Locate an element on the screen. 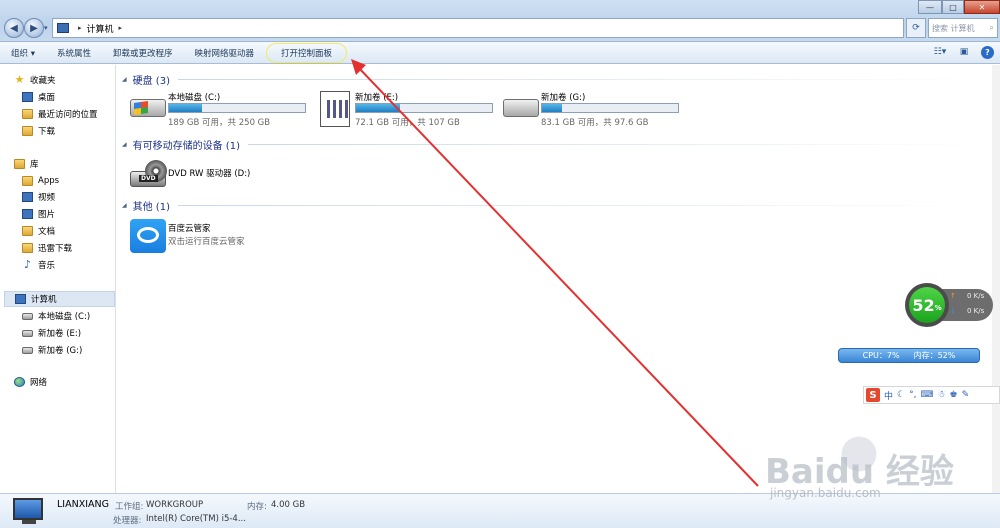 The width and height of the screenshot is (1000, 528). app-name: 百度云管家 is located at coordinates (189, 229).